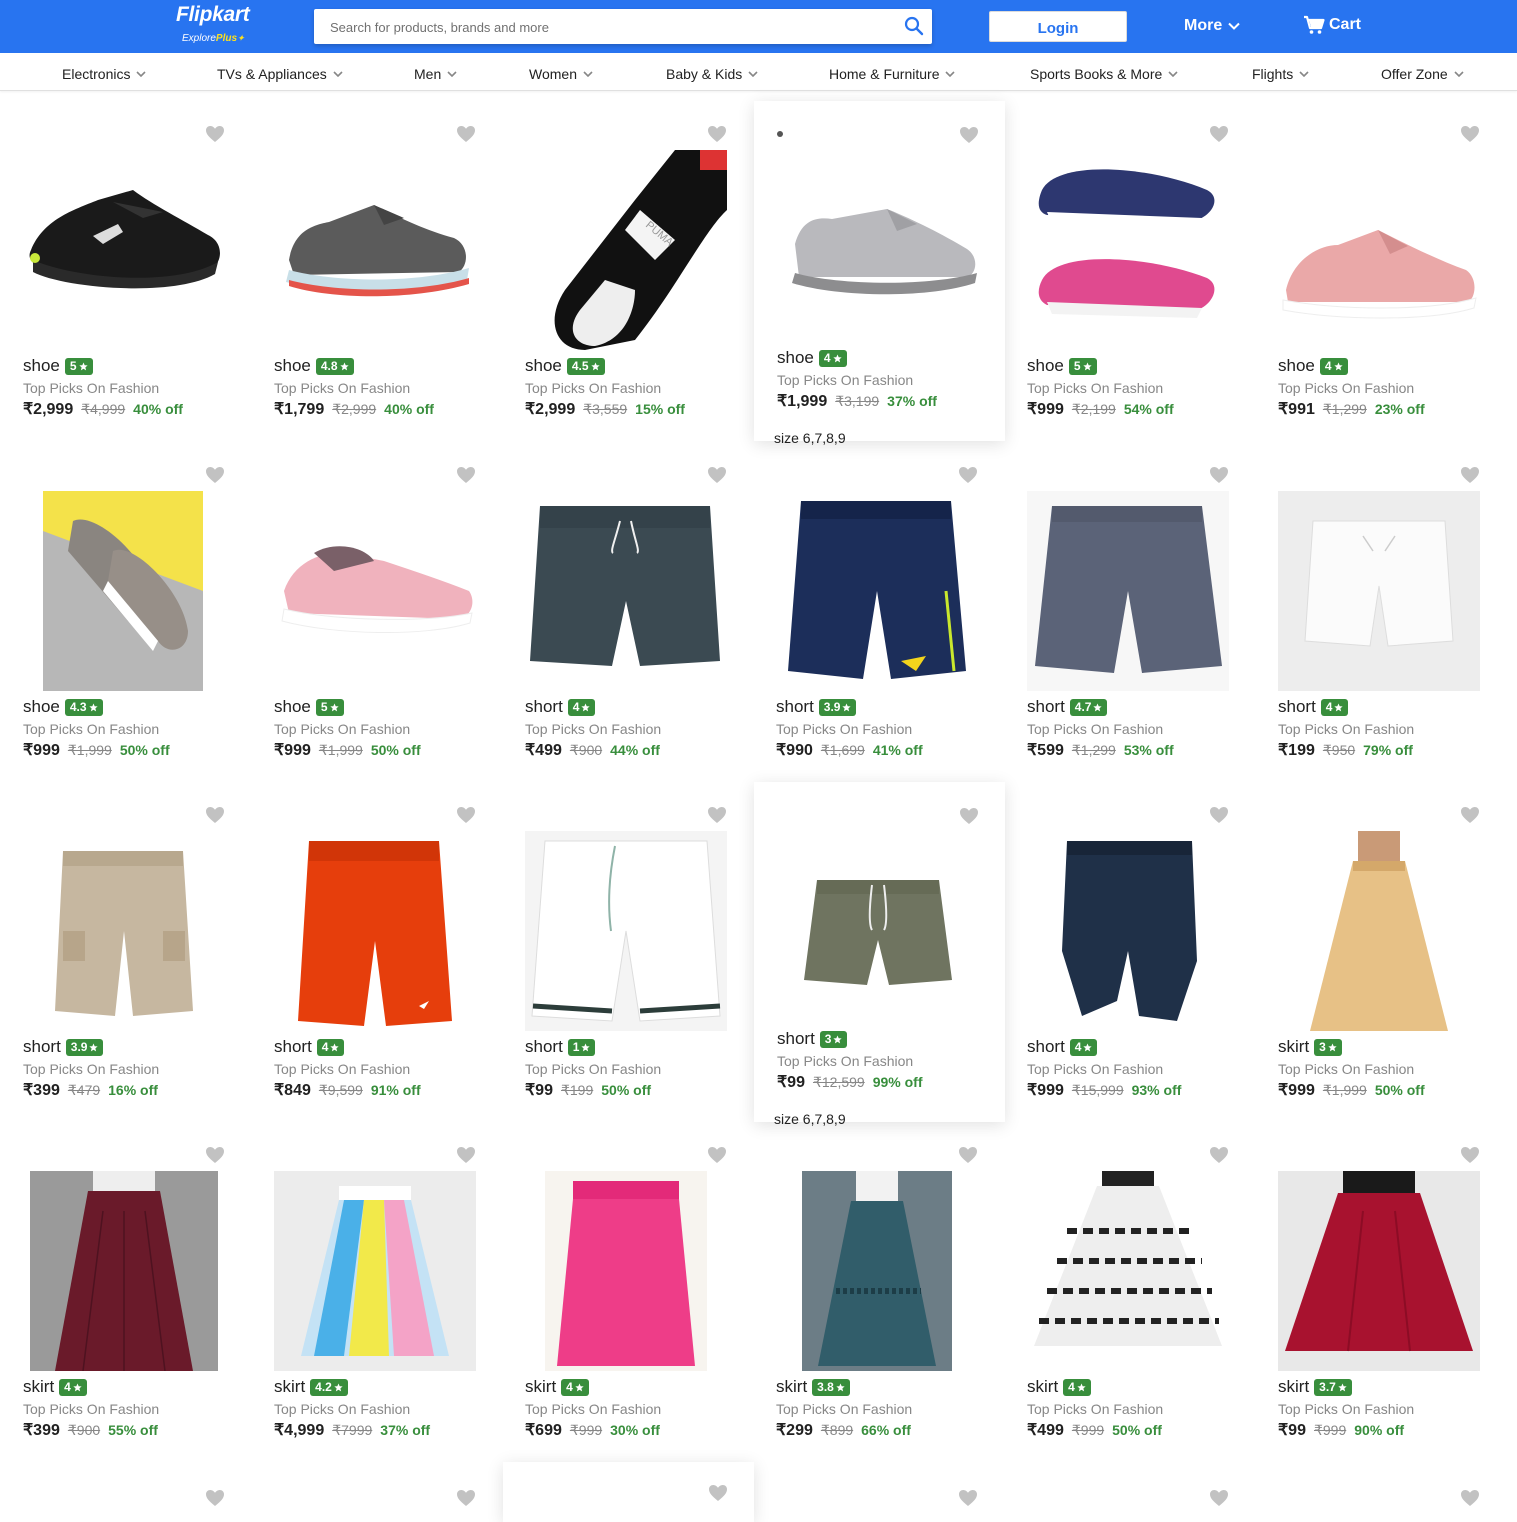 The width and height of the screenshot is (1517, 1522). Describe the element at coordinates (892, 74) in the screenshot. I see `category-home-furniture: Home & Furniture` at that location.